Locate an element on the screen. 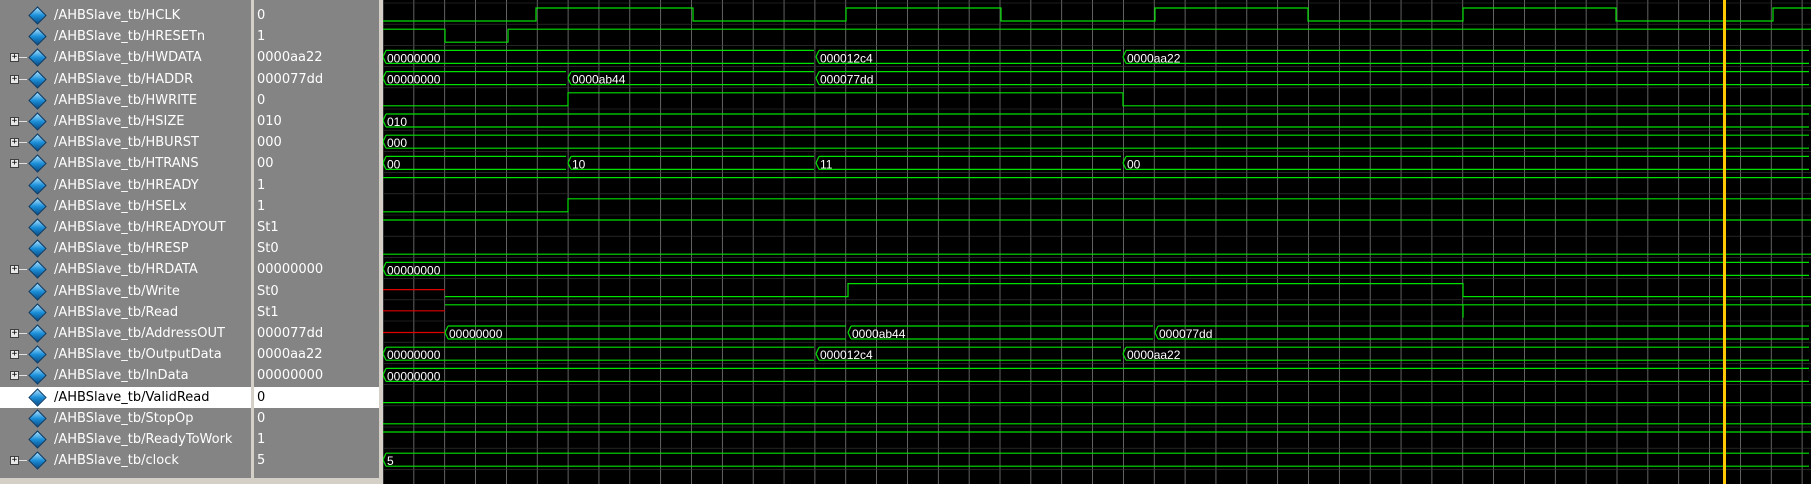 The height and width of the screenshot is (484, 1811). signal-name: /AHBSlave_tb/HBURST is located at coordinates (126, 143).